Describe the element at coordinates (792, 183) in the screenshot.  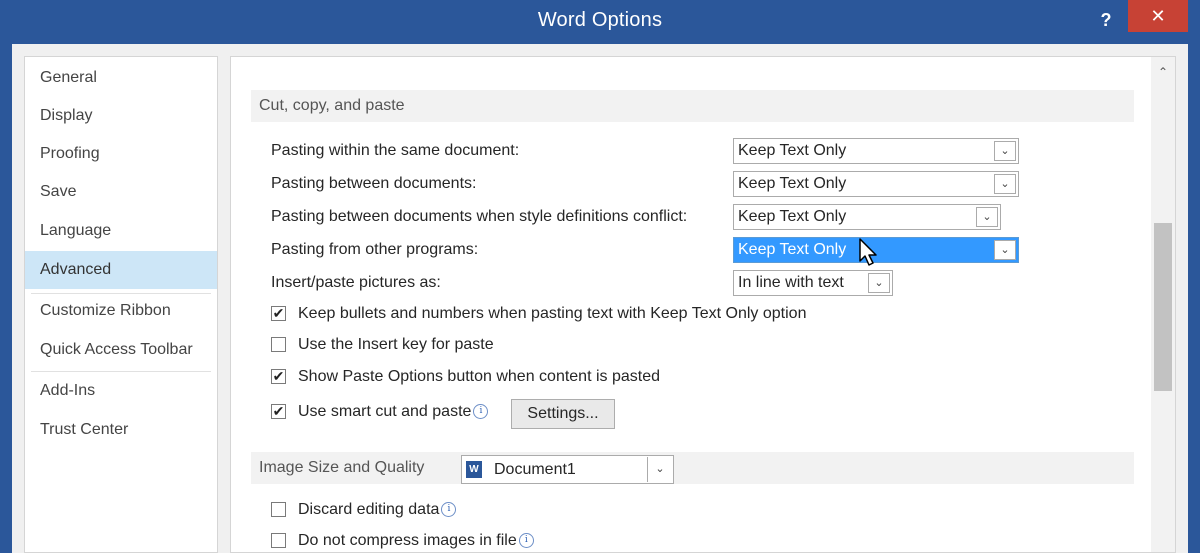
I see `pasting-between-value: Keep Text Only` at that location.